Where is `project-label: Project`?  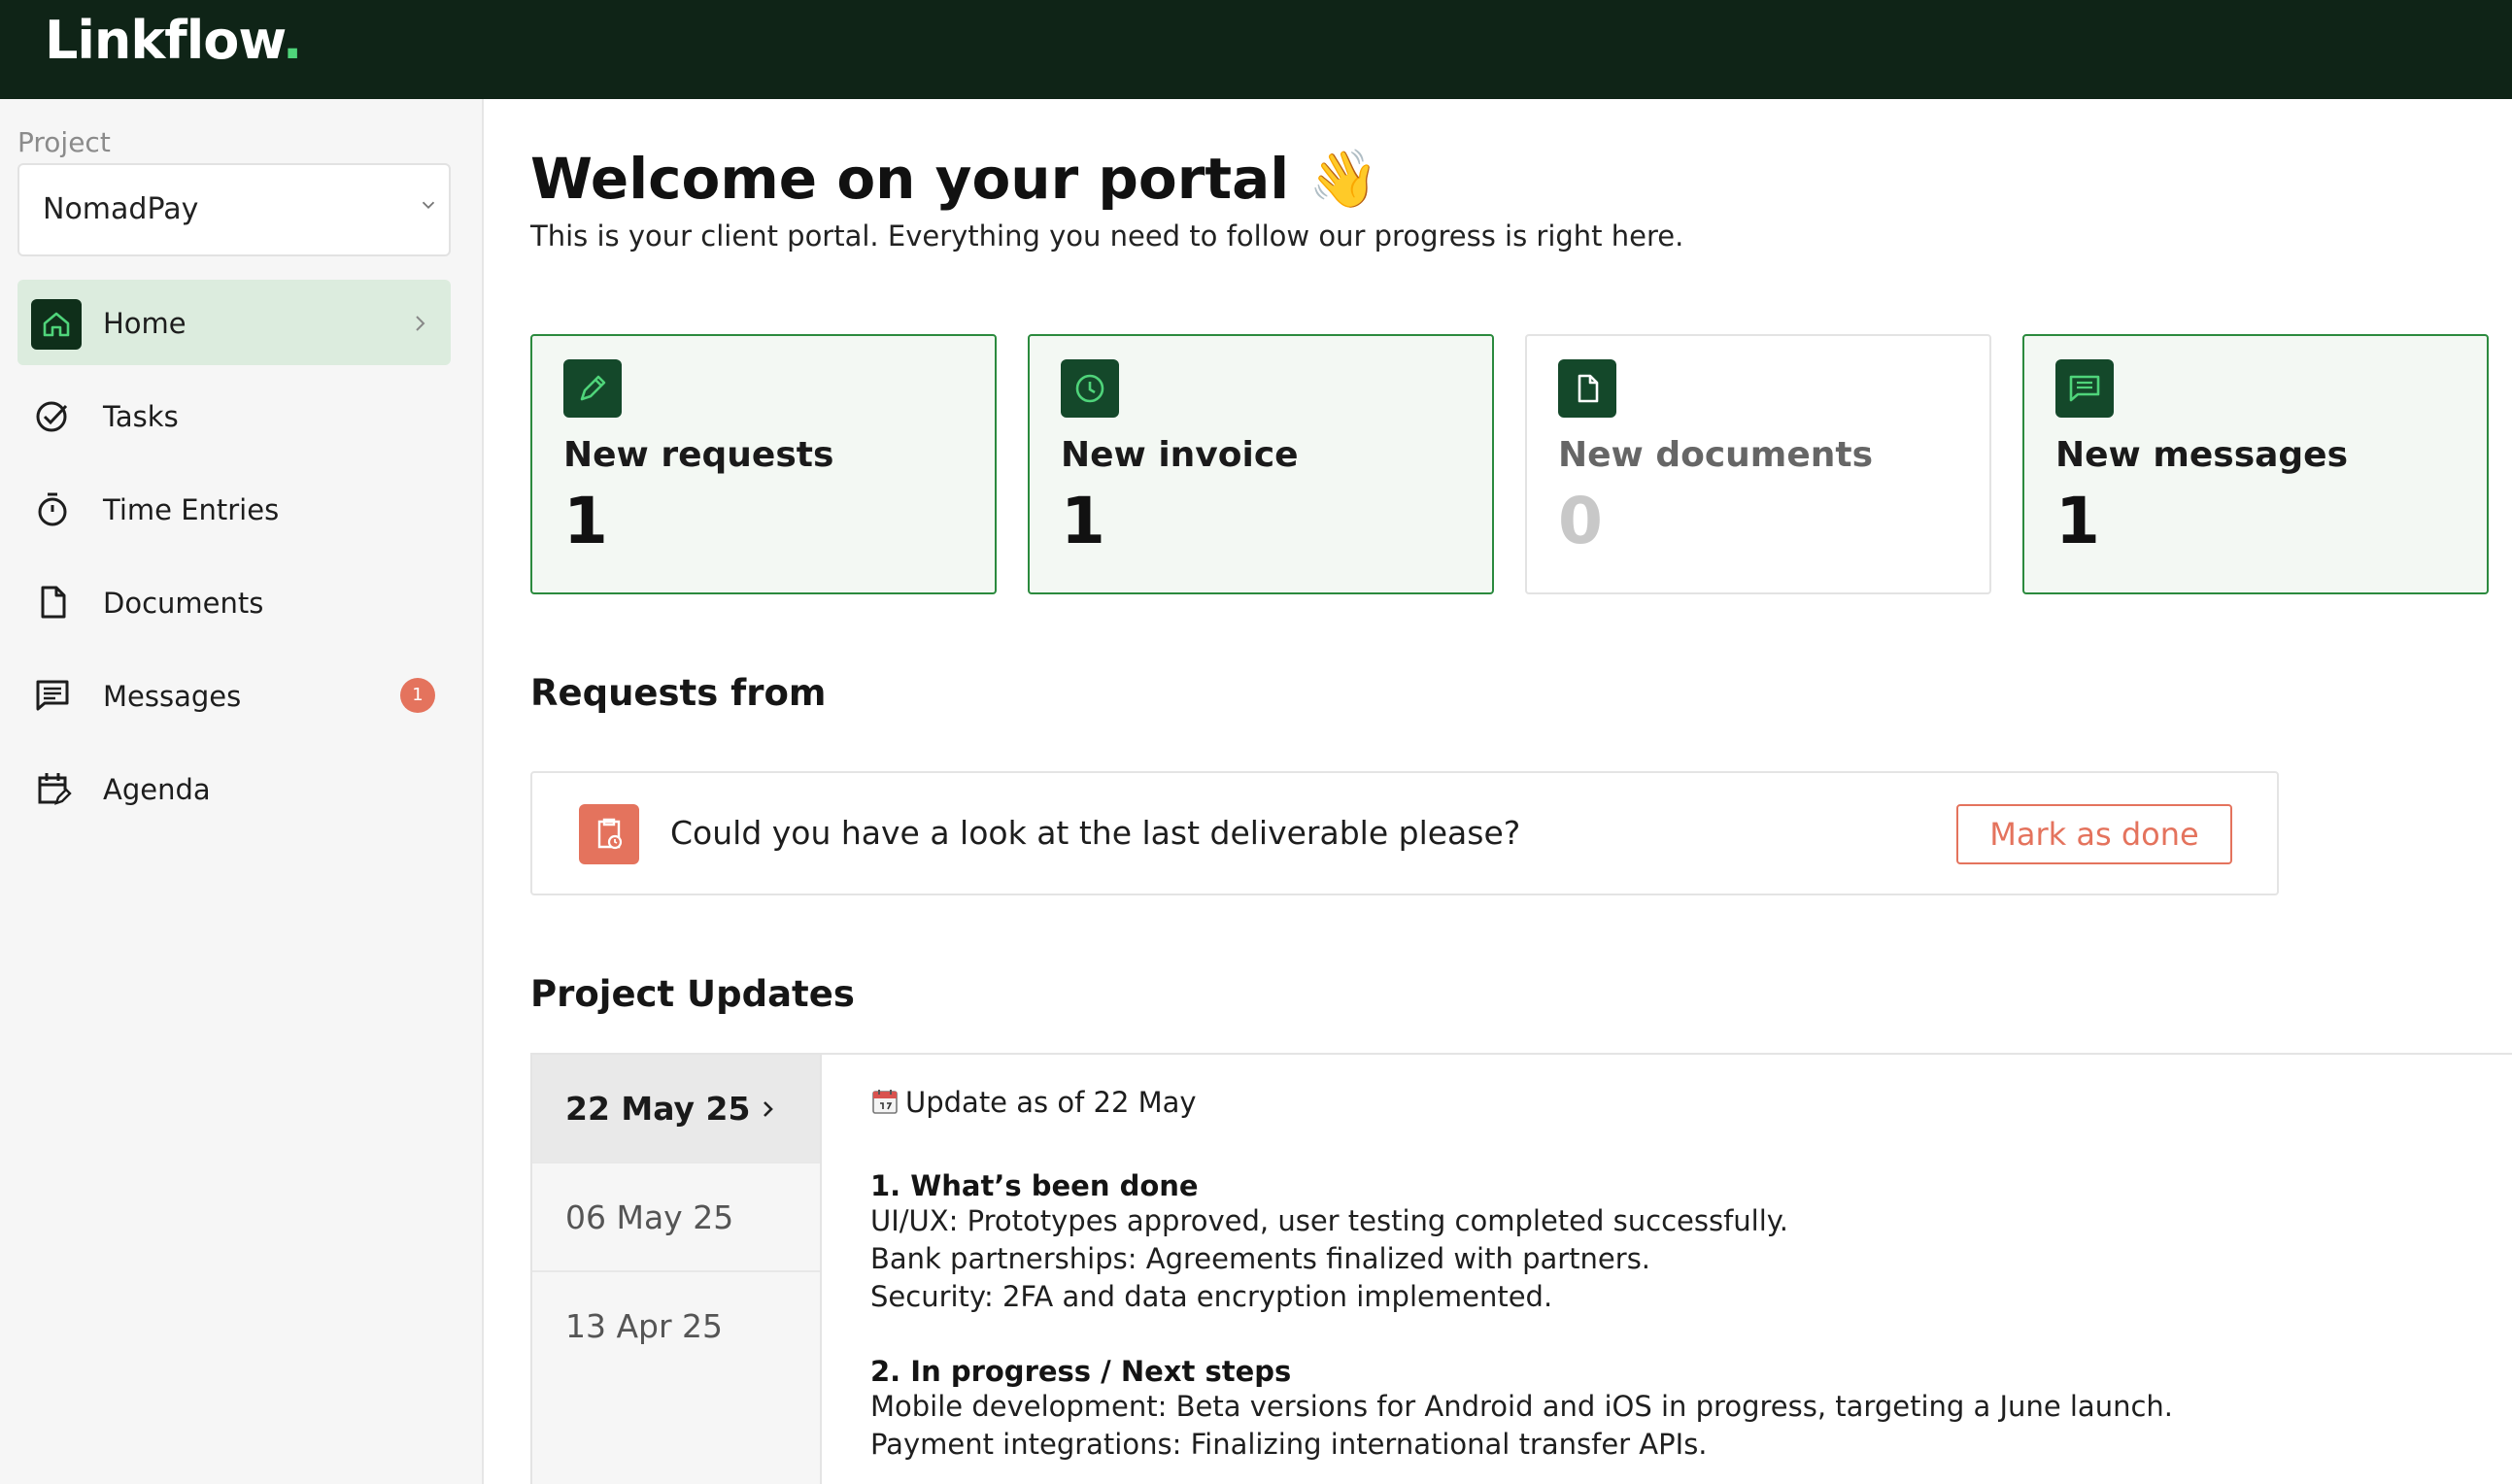
project-label: Project is located at coordinates (64, 142).